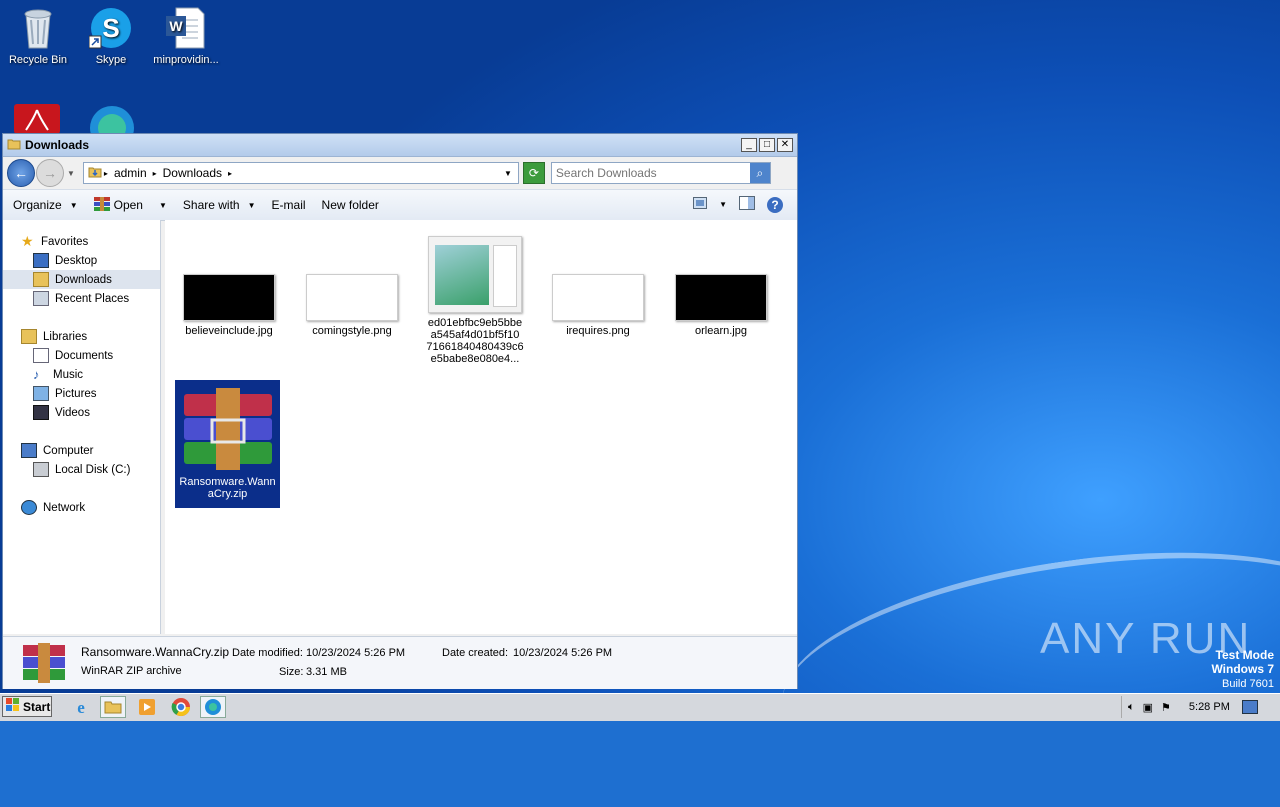 This screenshot has width=1280, height=807. I want to click on close-button: ✕, so click(785, 145).